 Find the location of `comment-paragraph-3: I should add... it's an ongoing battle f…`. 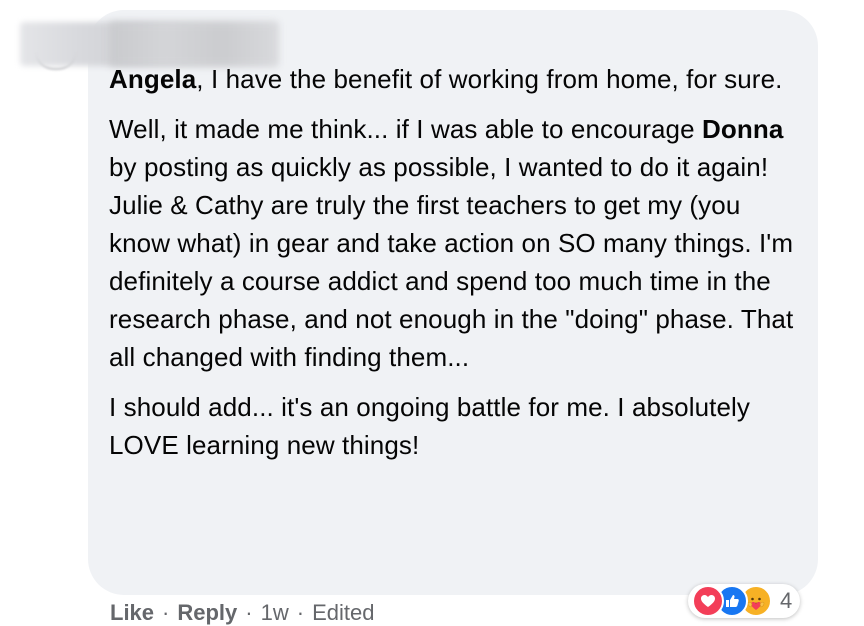

comment-paragraph-3: I should add... it's an ongoing battle f… is located at coordinates (430, 426).